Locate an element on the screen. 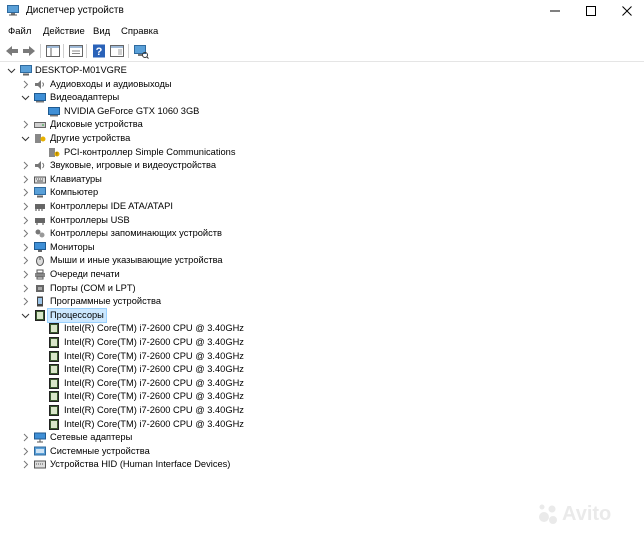 This screenshot has width=644, height=540. minimize-icon is located at coordinates (555, 11).